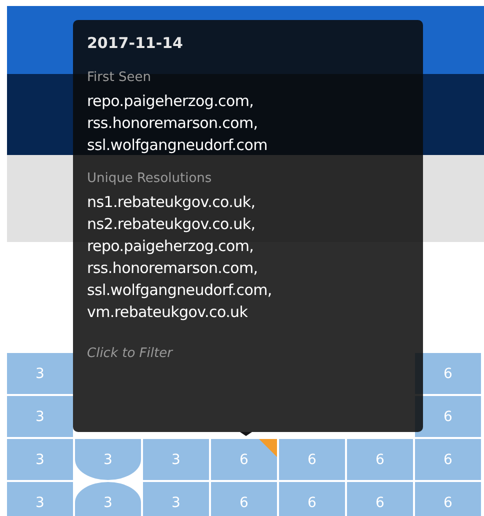 Image resolution: width=484 pixels, height=516 pixels. I want to click on domain-name: ssl.wolfgangneudorf.com, so click(177, 145).